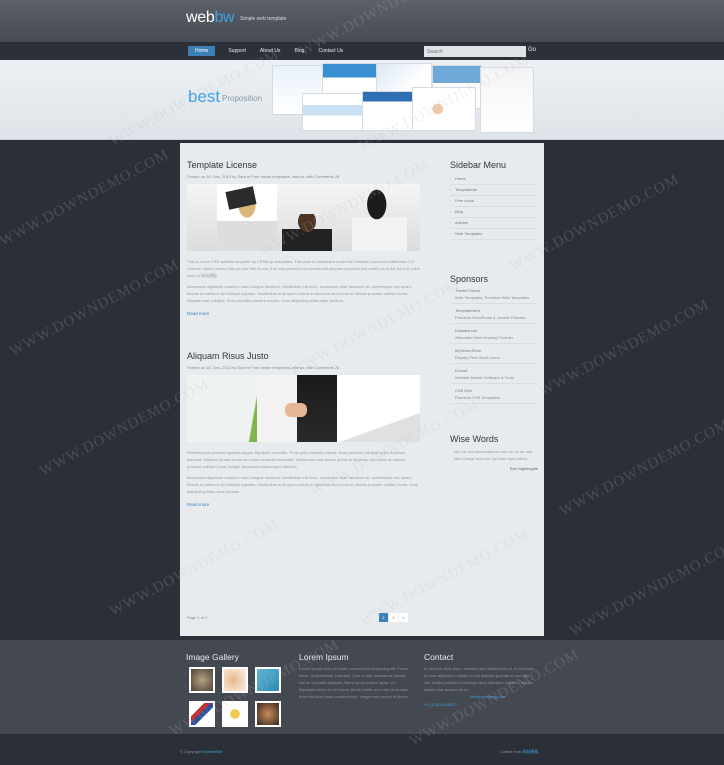 The height and width of the screenshot is (765, 724). I want to click on contact-email-link: info@company.com, so click(487, 696).